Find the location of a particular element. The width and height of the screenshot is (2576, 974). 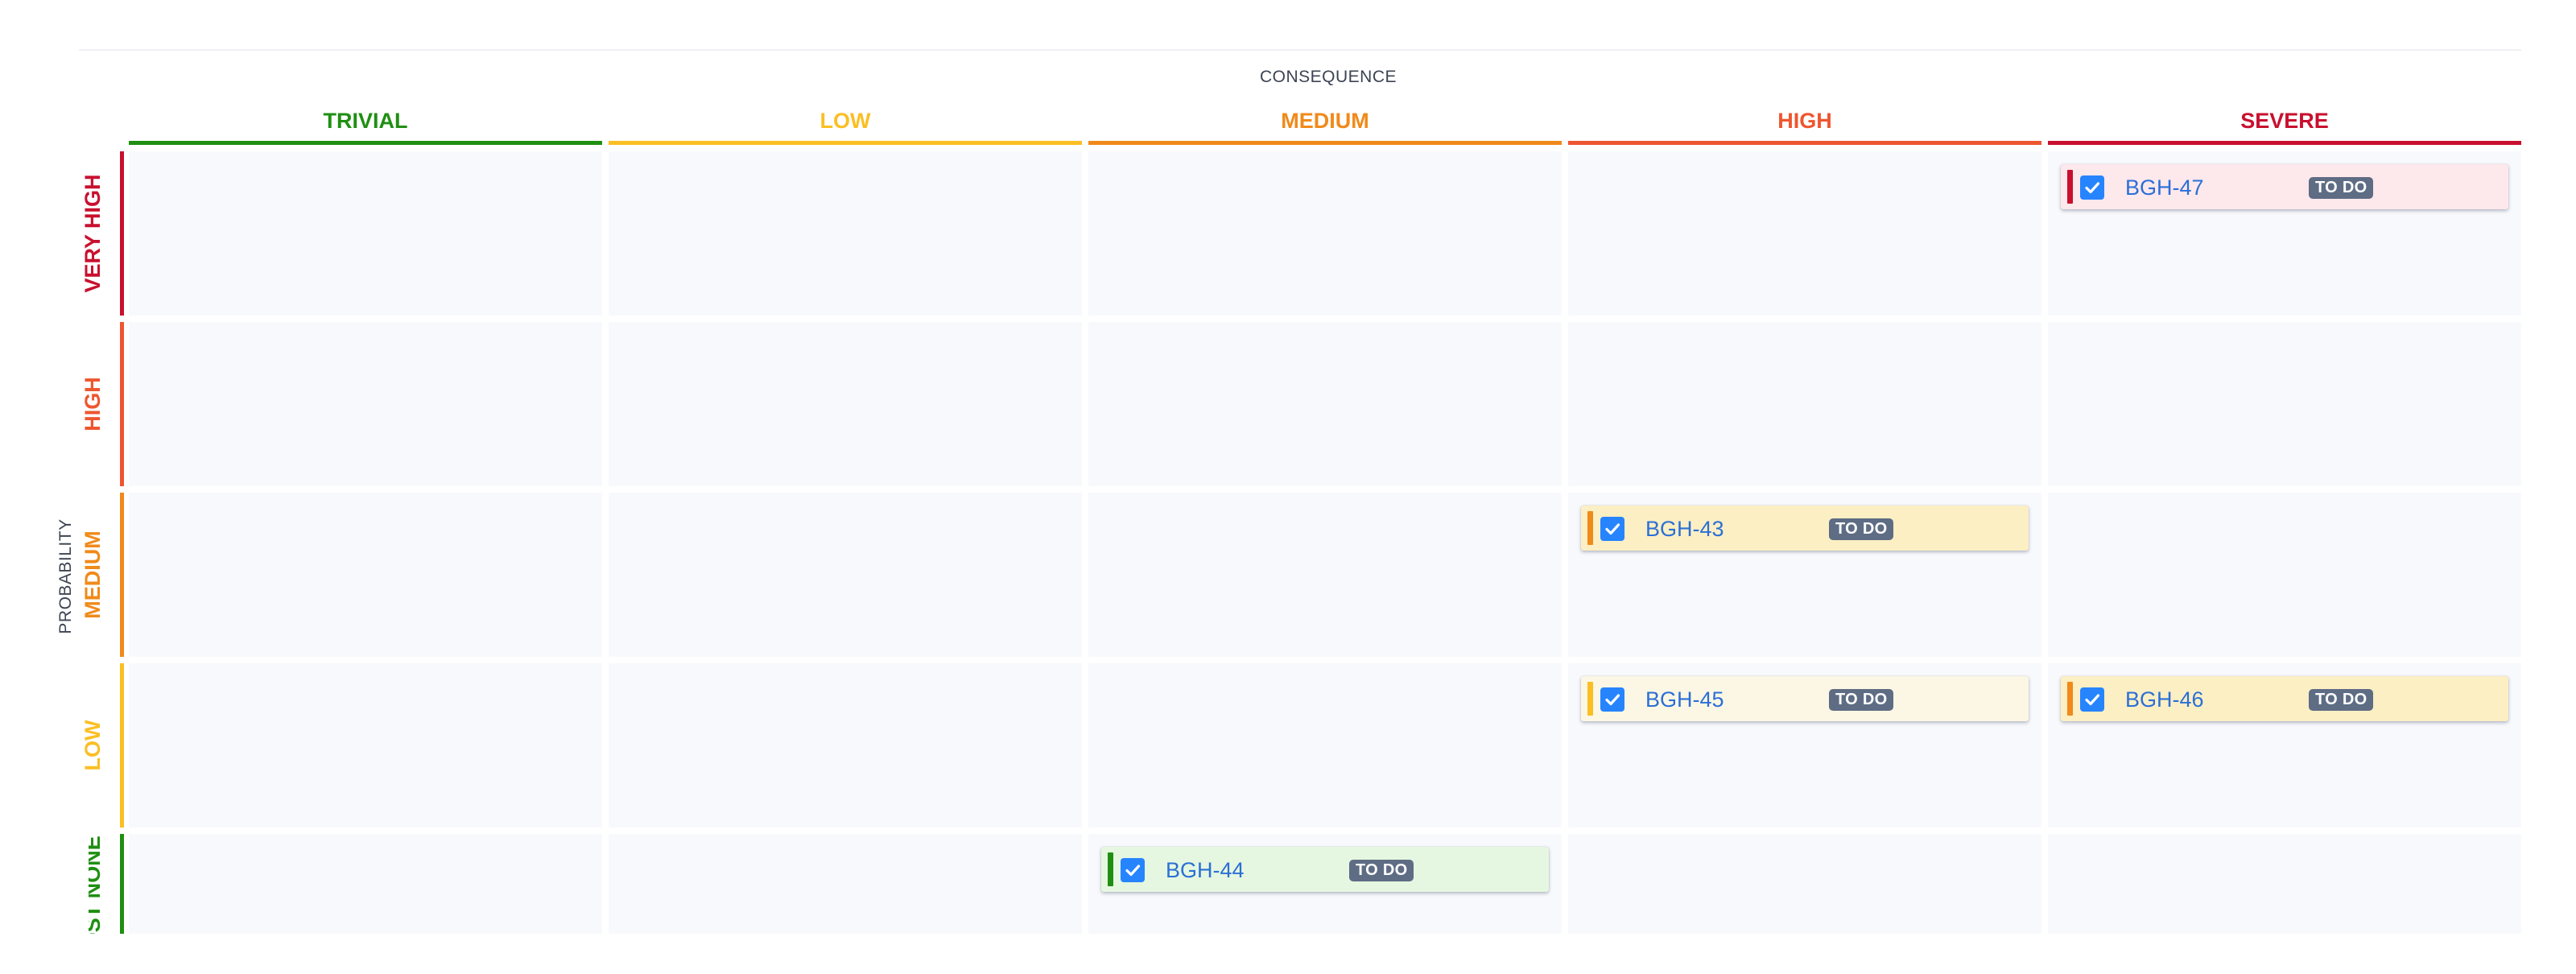

column-header-low: LOW is located at coordinates (845, 125).